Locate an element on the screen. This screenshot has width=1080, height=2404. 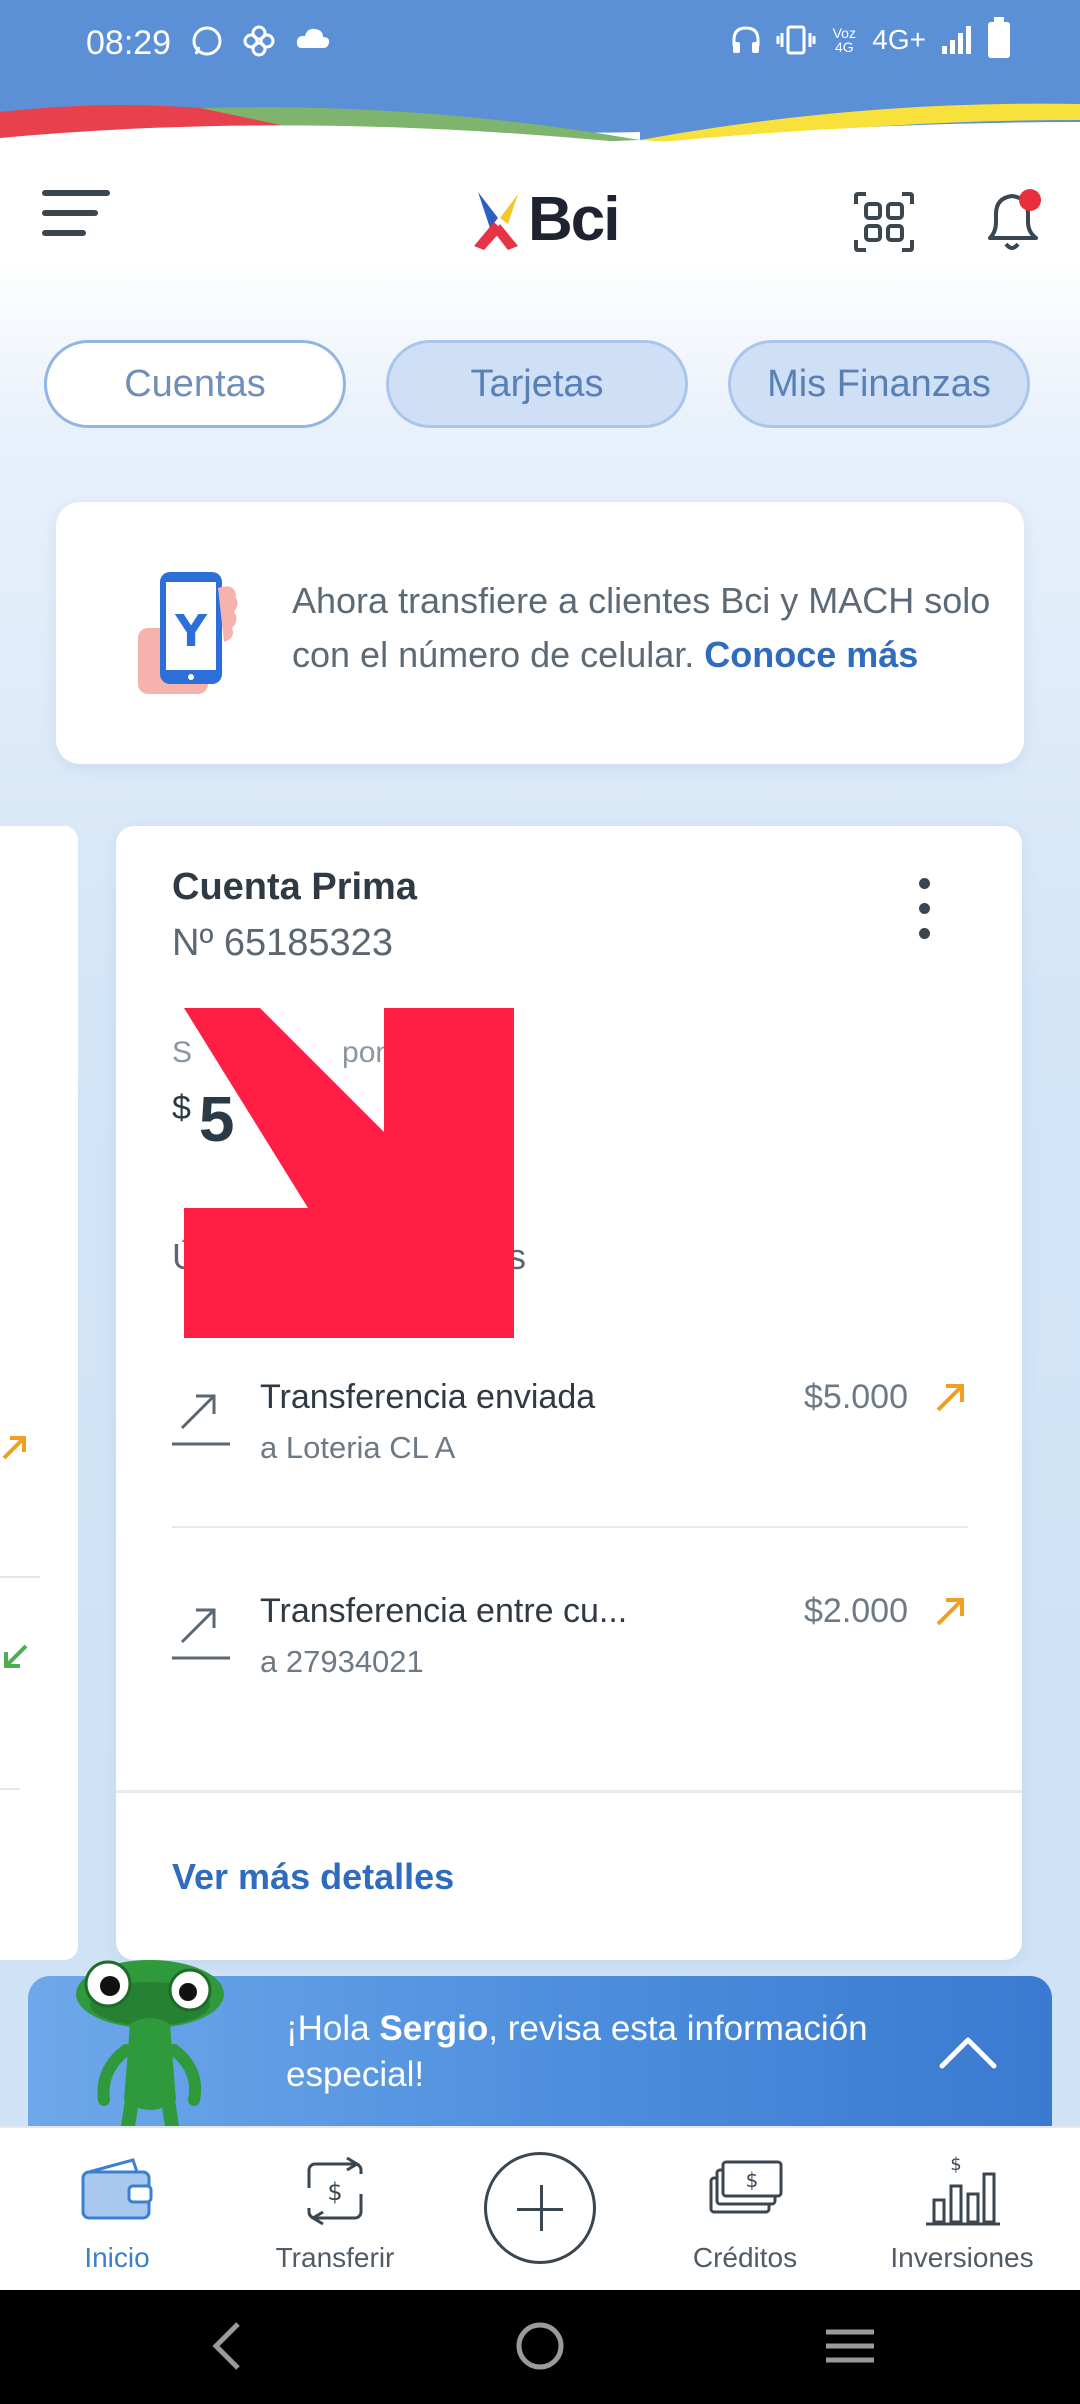
nav-creditos: $ Créditos is located at coordinates (745, 2214).